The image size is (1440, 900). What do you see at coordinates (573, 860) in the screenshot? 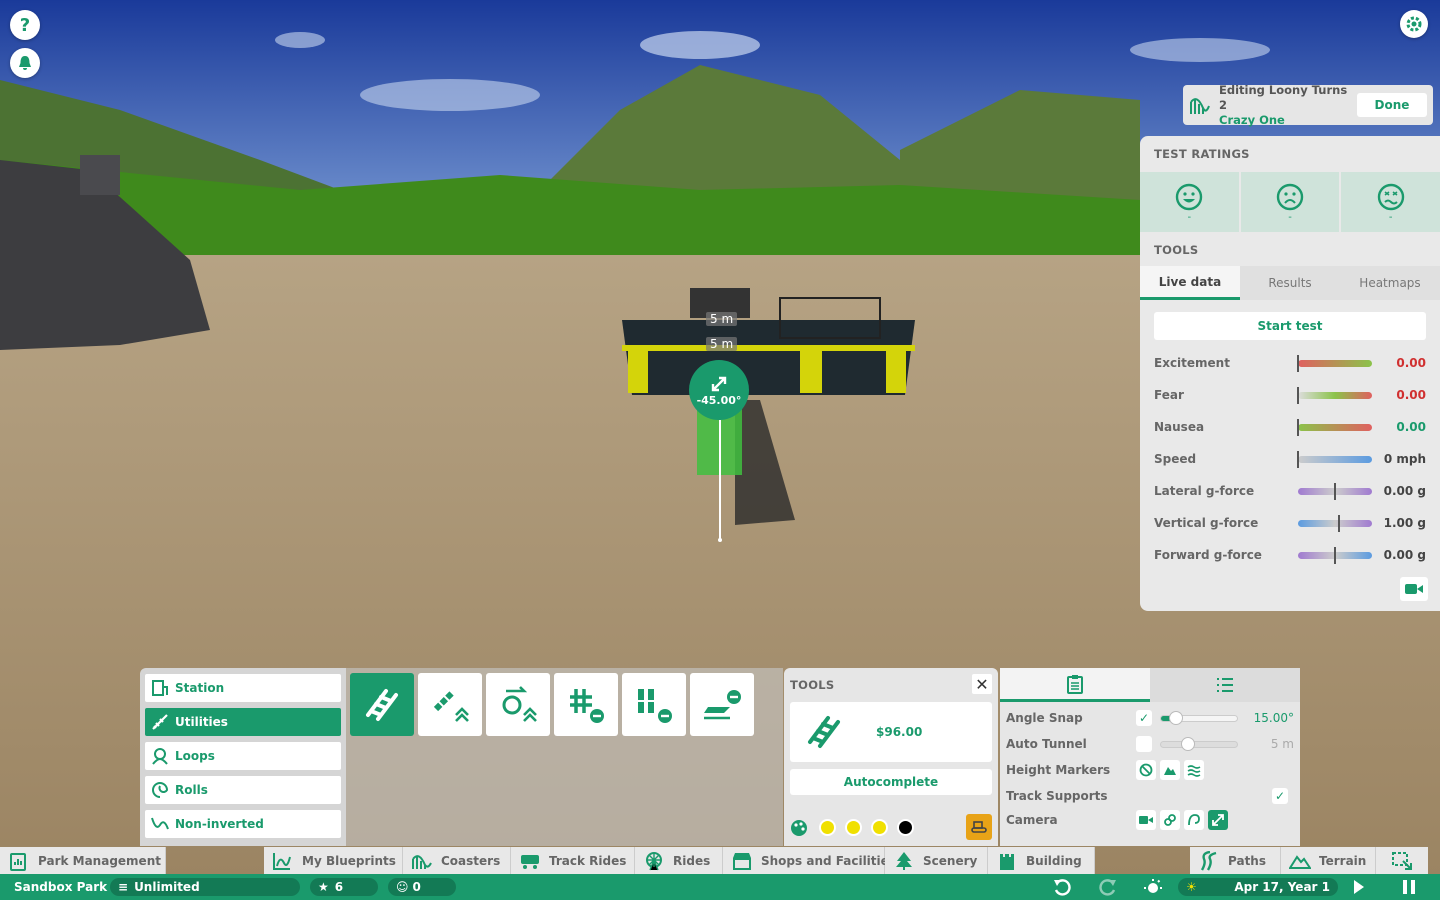
I see `nav-track-rides: Track Rides` at bounding box center [573, 860].